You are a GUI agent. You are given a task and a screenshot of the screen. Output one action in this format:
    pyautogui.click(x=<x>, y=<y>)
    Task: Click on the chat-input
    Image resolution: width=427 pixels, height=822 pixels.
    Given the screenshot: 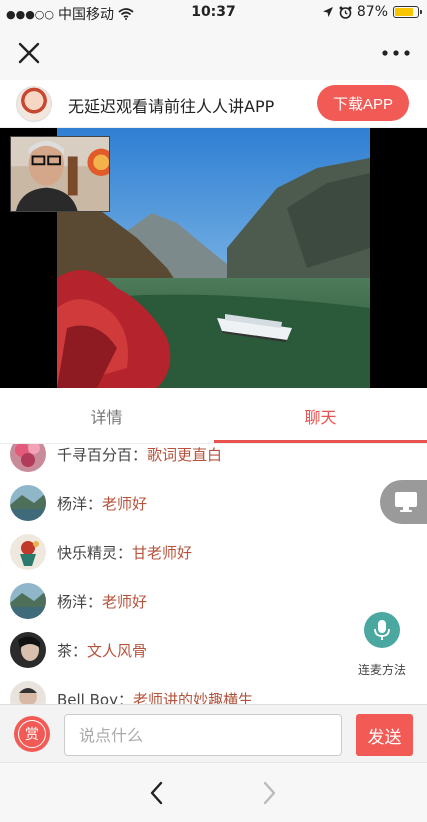 What is the action you would take?
    pyautogui.click(x=203, y=735)
    